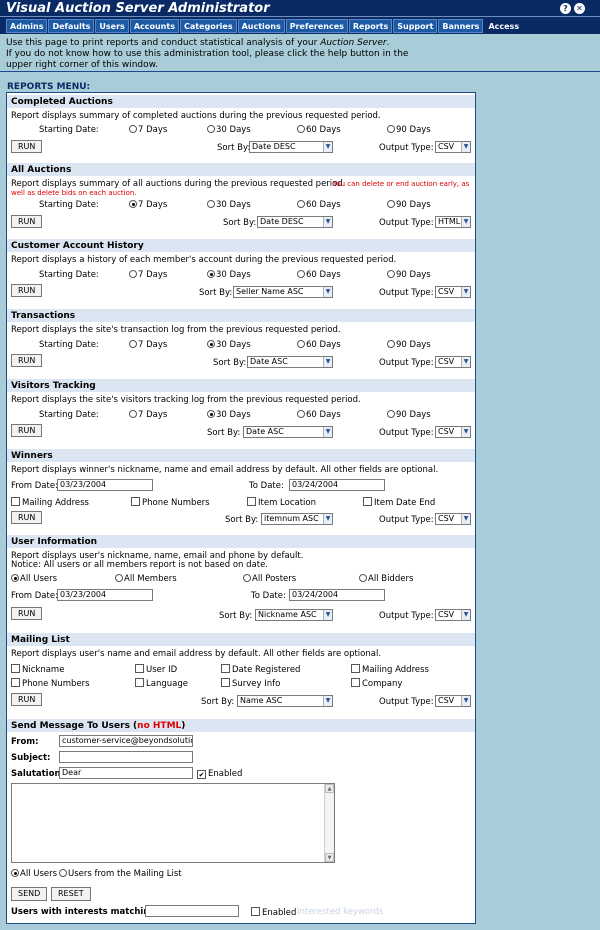 Image resolution: width=600 pixels, height=930 pixels. I want to click on salutation-value: Dear, so click(72, 772).